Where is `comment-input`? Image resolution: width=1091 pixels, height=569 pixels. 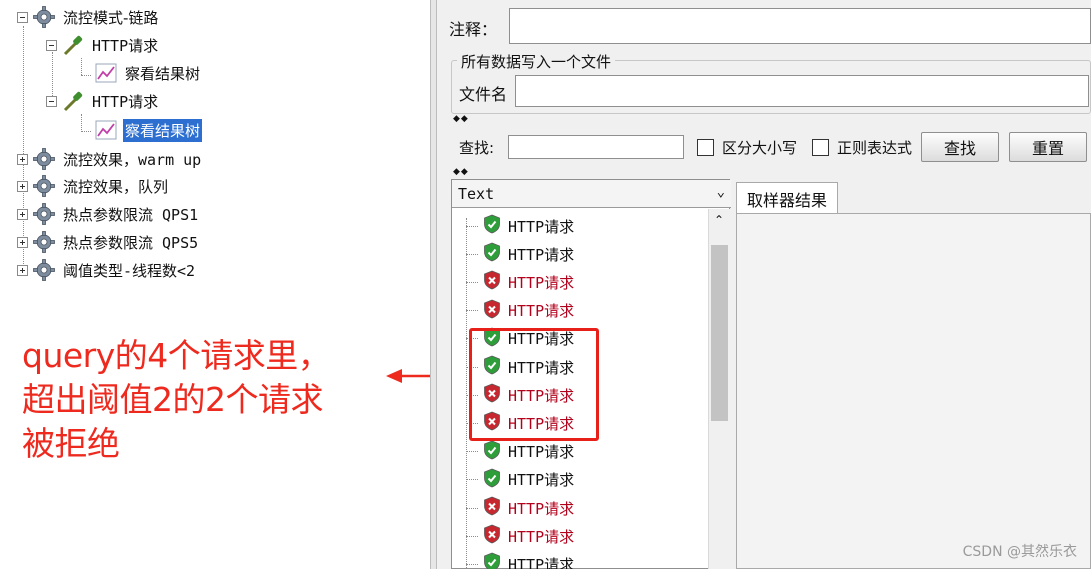
comment-input is located at coordinates (800, 26).